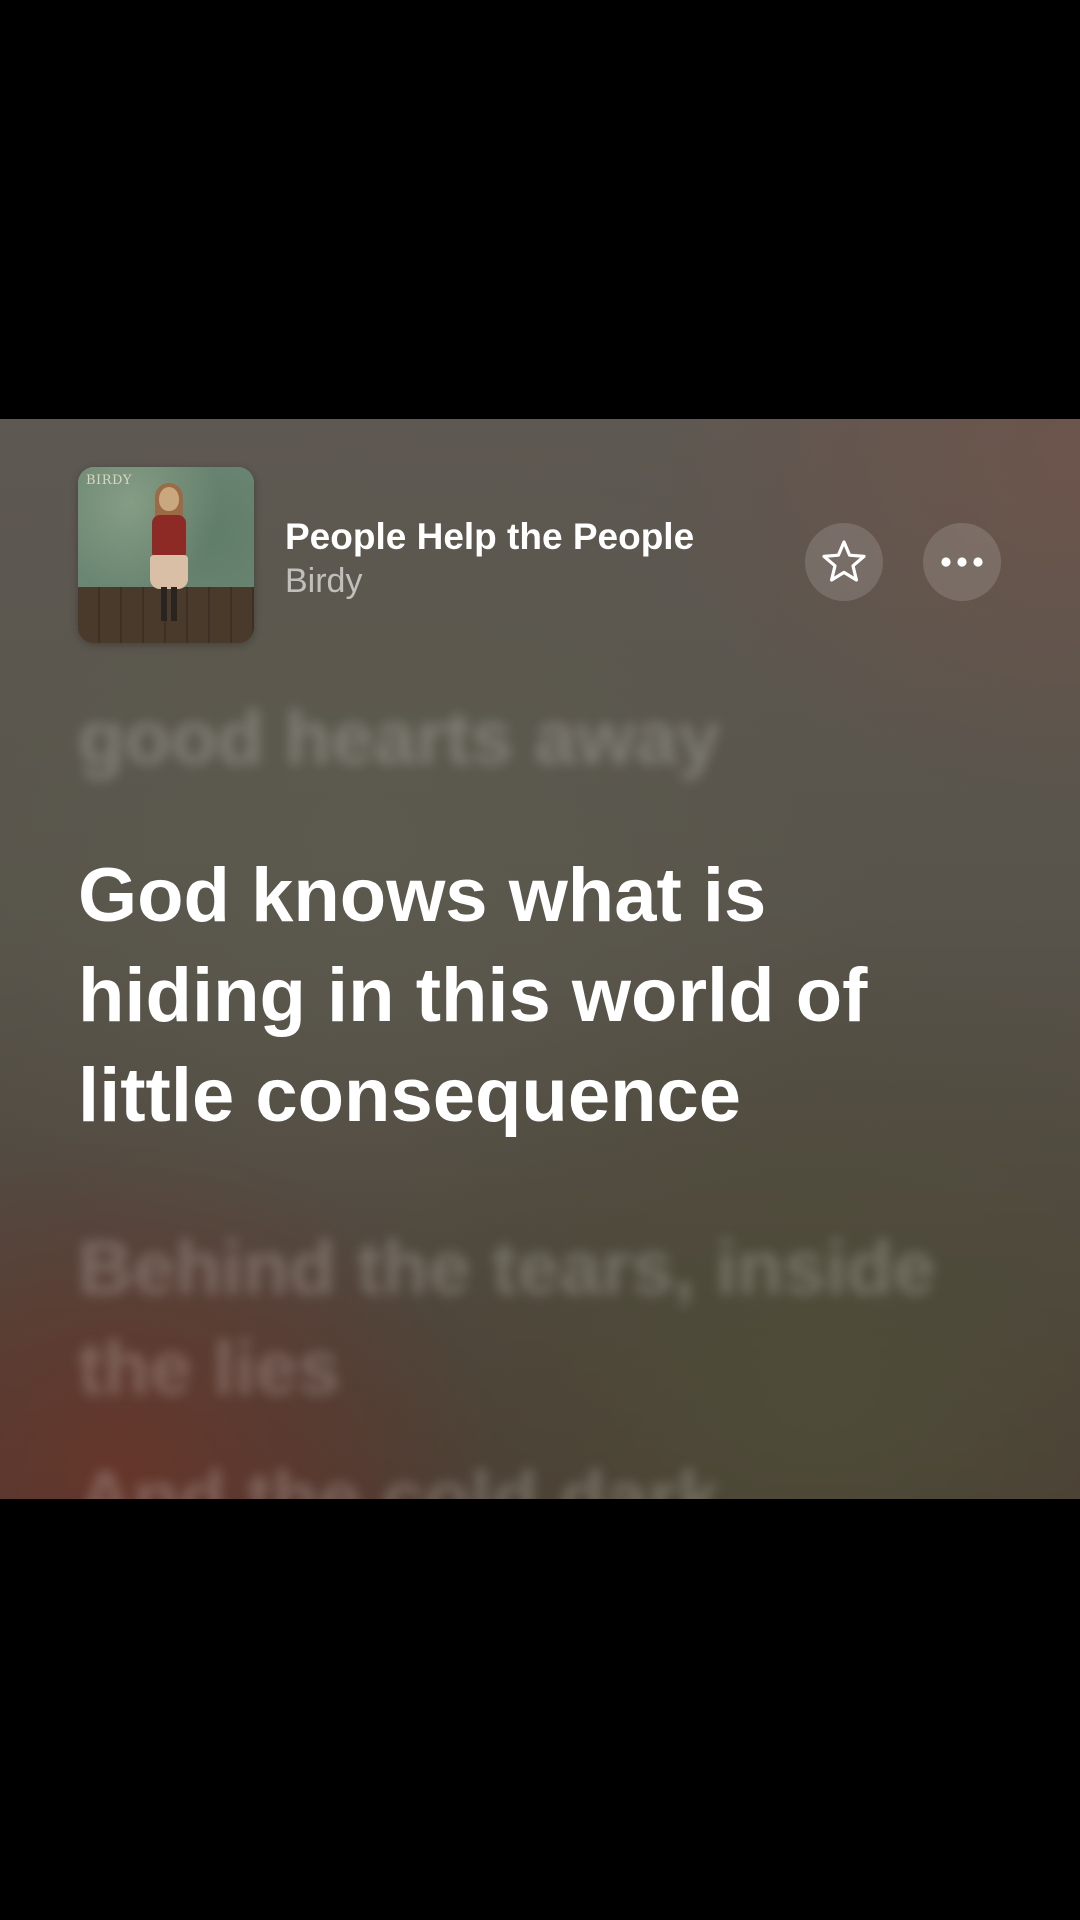 The image size is (1080, 1920). I want to click on more-options-button, so click(962, 562).